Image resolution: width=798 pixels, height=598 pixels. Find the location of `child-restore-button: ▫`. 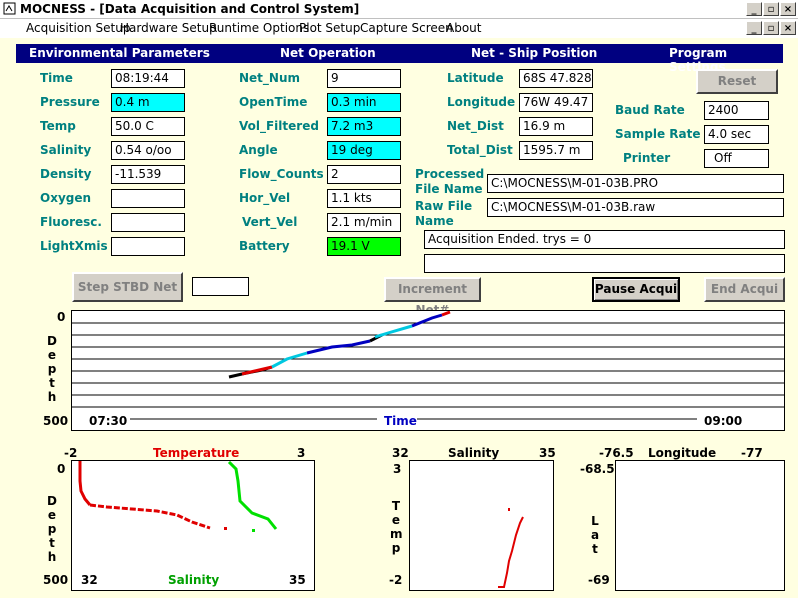

child-restore-button: ▫ is located at coordinates (771, 28).